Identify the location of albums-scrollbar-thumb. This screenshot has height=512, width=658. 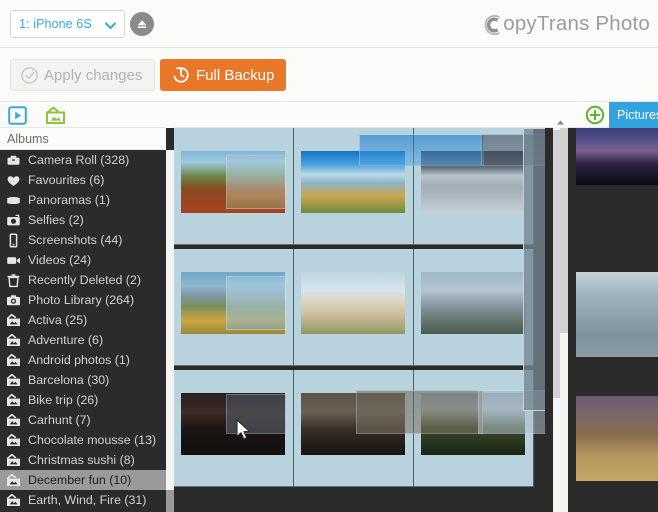
(170, 501).